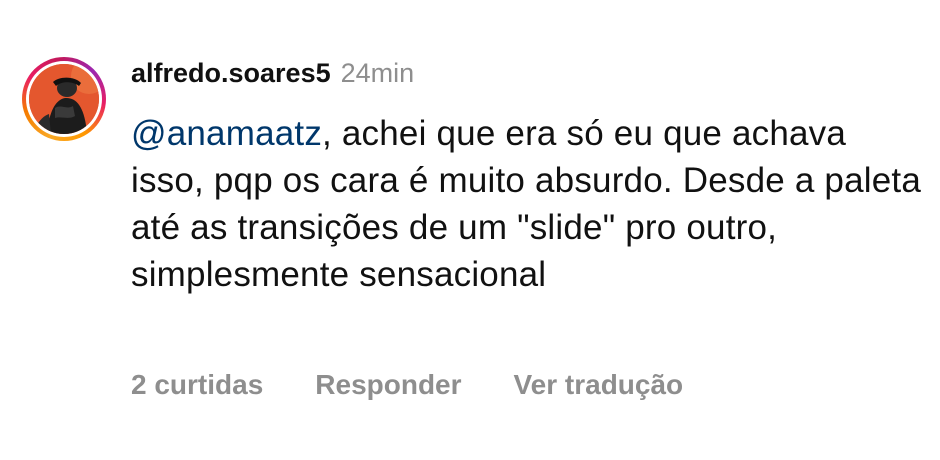 This screenshot has width=940, height=460. Describe the element at coordinates (197, 385) in the screenshot. I see `likes-count-button: 2 curtidas` at that location.